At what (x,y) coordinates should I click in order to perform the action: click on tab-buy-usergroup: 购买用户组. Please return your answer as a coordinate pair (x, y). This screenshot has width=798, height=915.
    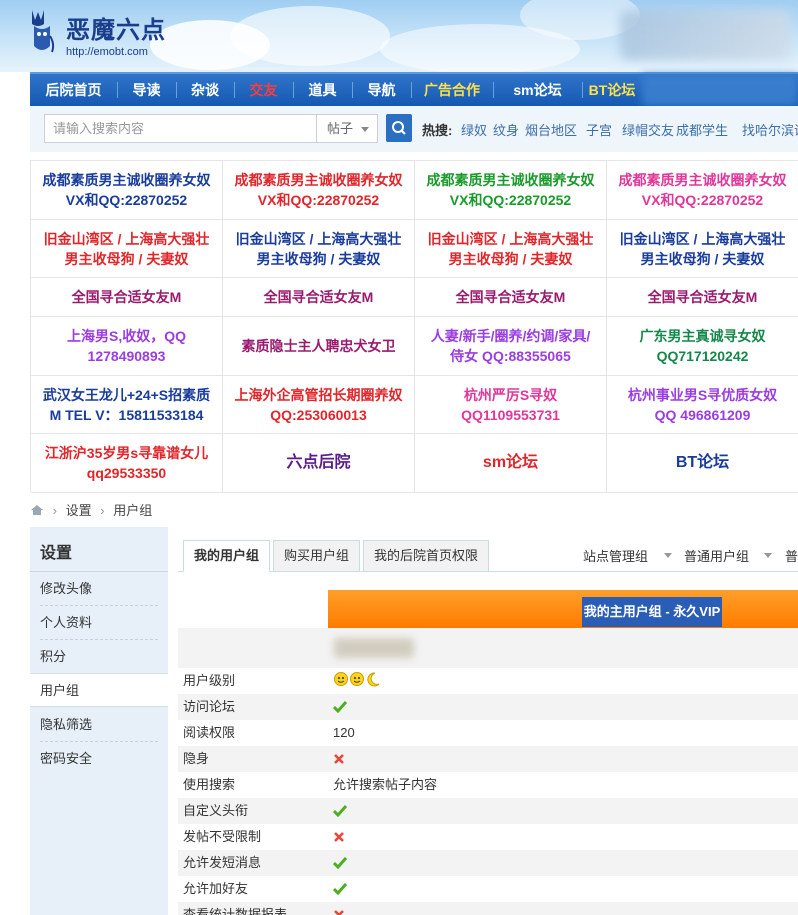
    Looking at the image, I should click on (317, 556).